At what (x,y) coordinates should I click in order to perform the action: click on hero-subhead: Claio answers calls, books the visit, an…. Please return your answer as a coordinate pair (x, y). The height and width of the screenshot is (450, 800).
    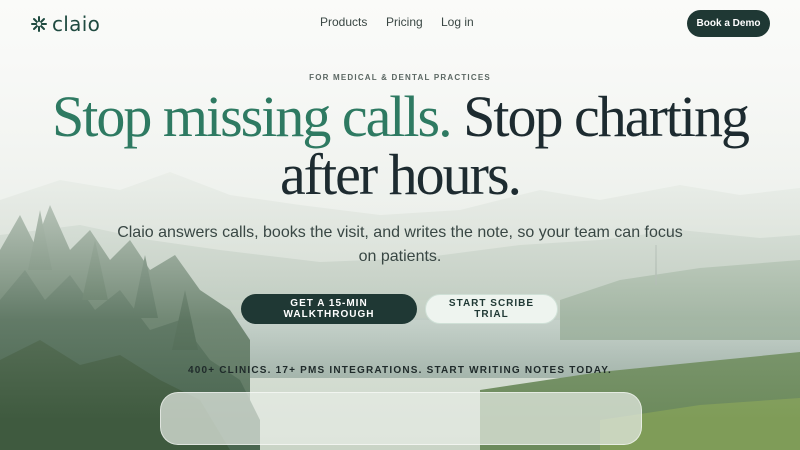
    Looking at the image, I should click on (400, 244).